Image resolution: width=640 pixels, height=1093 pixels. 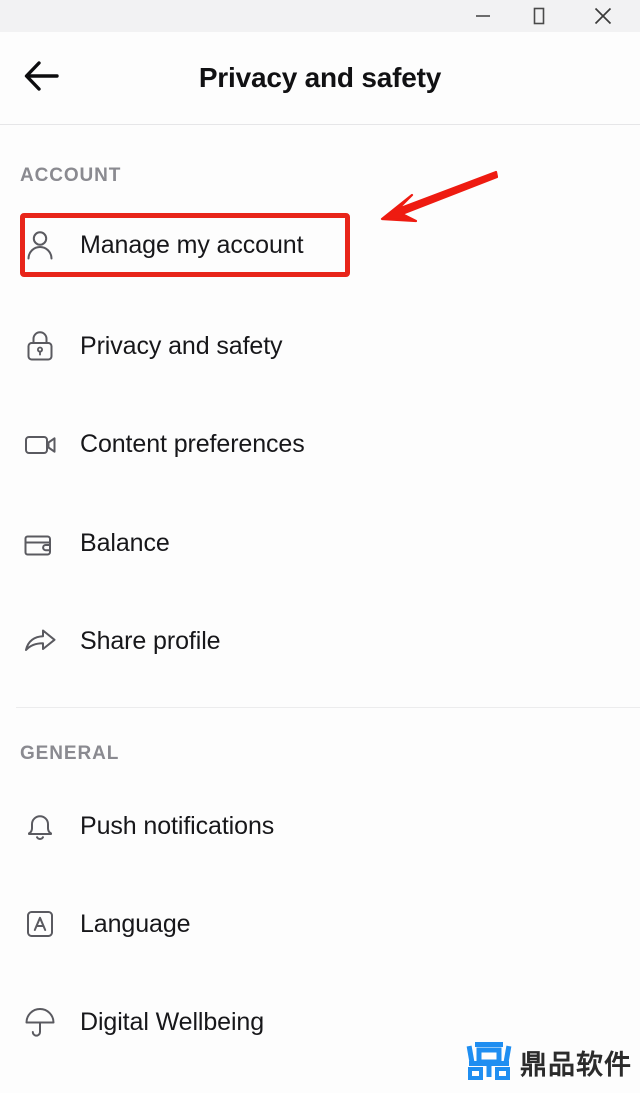 I want to click on section-divider, so click(x=328, y=707).